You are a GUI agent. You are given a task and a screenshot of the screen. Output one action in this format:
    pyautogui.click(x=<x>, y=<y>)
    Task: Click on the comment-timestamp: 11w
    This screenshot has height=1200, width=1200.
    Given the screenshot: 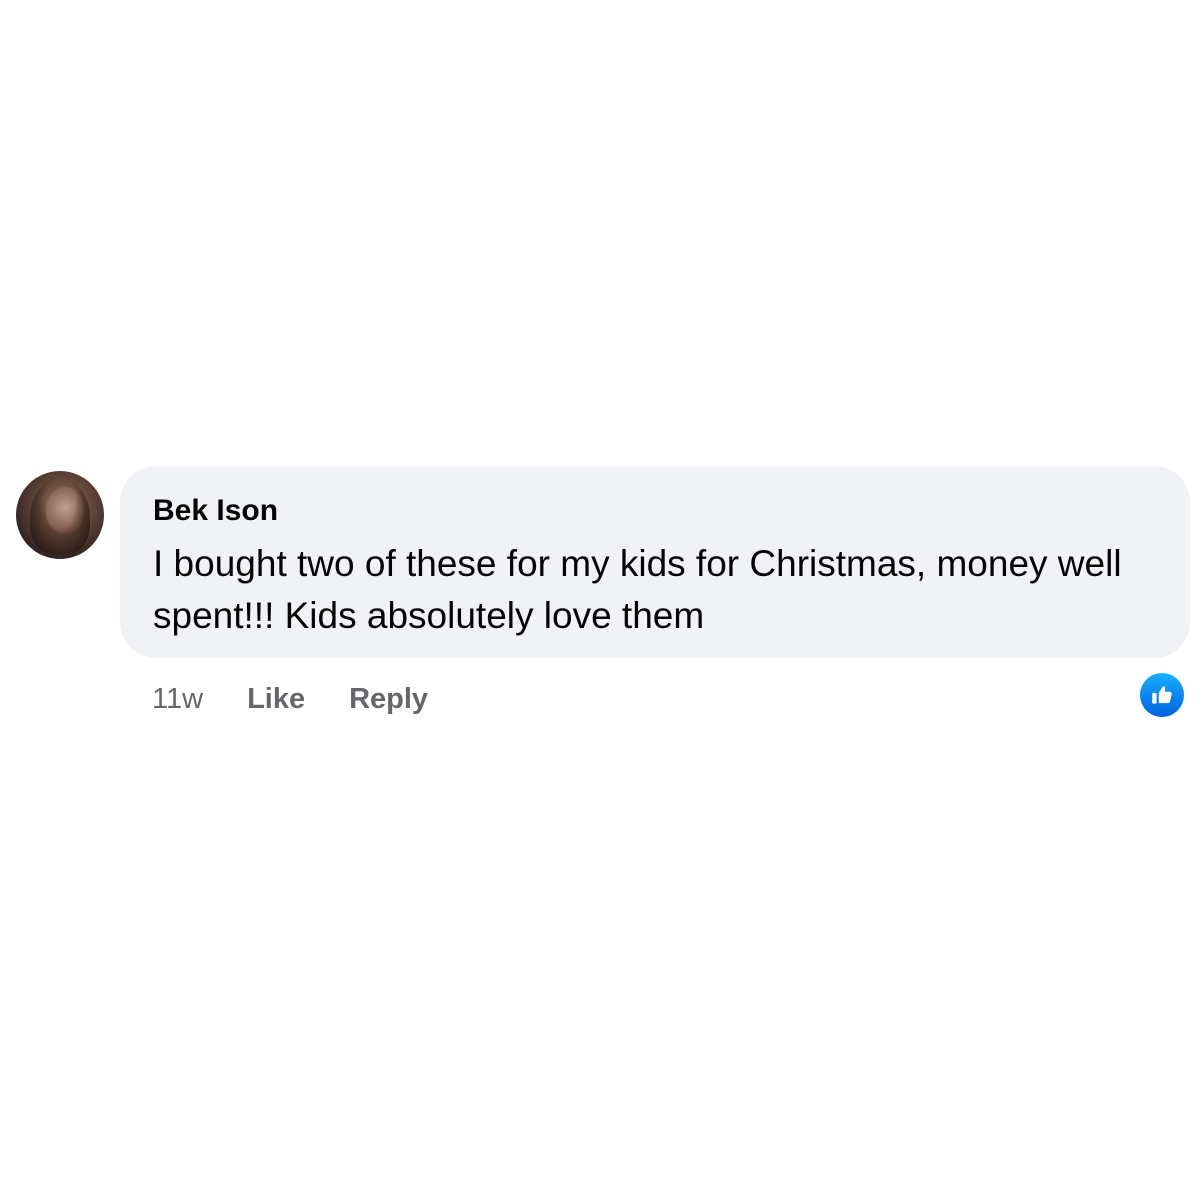 What is the action you would take?
    pyautogui.click(x=177, y=699)
    